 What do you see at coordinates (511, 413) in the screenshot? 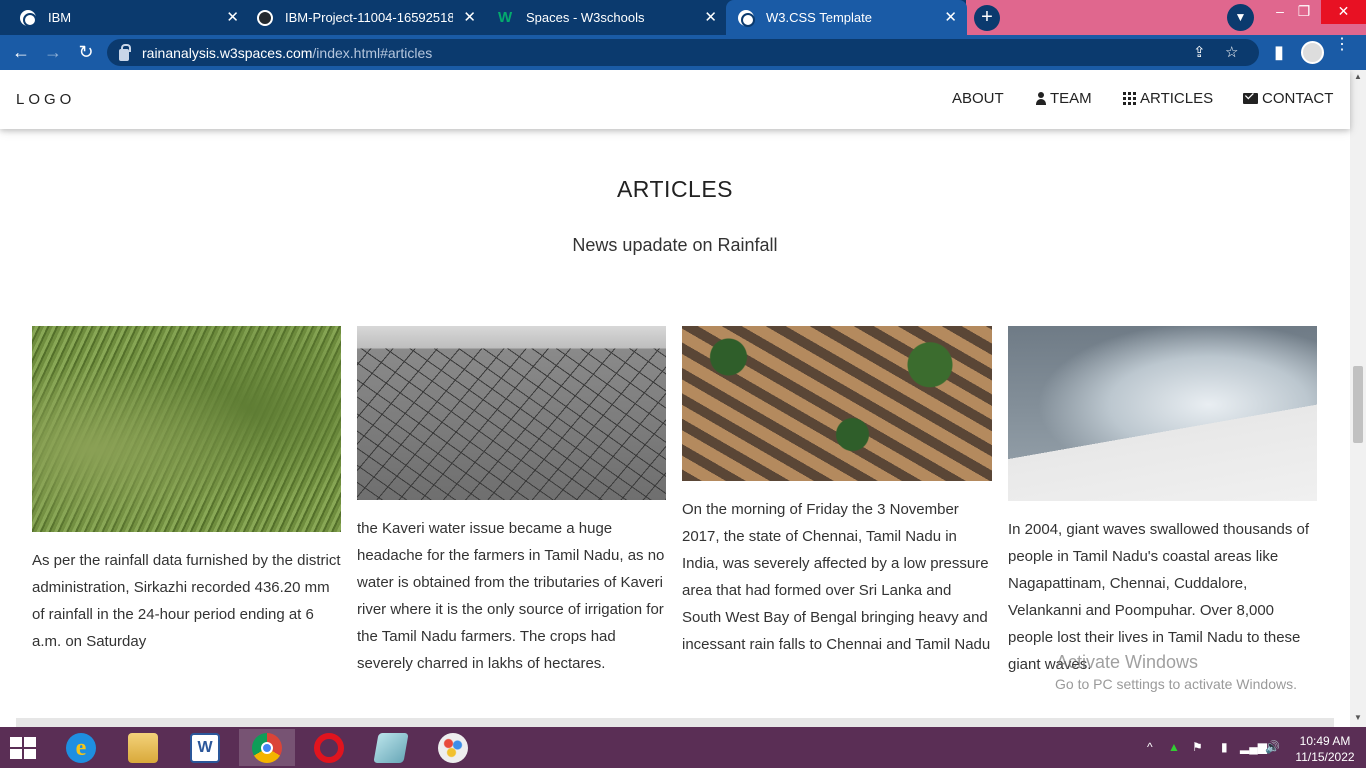
I see `cracked-dry-land-image` at bounding box center [511, 413].